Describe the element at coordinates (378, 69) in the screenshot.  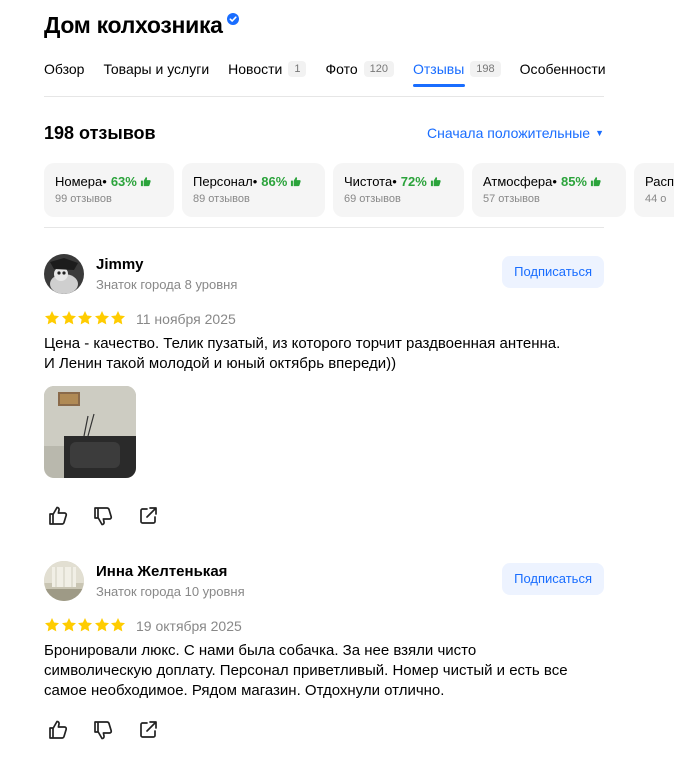
I see `tab-count: 120` at that location.